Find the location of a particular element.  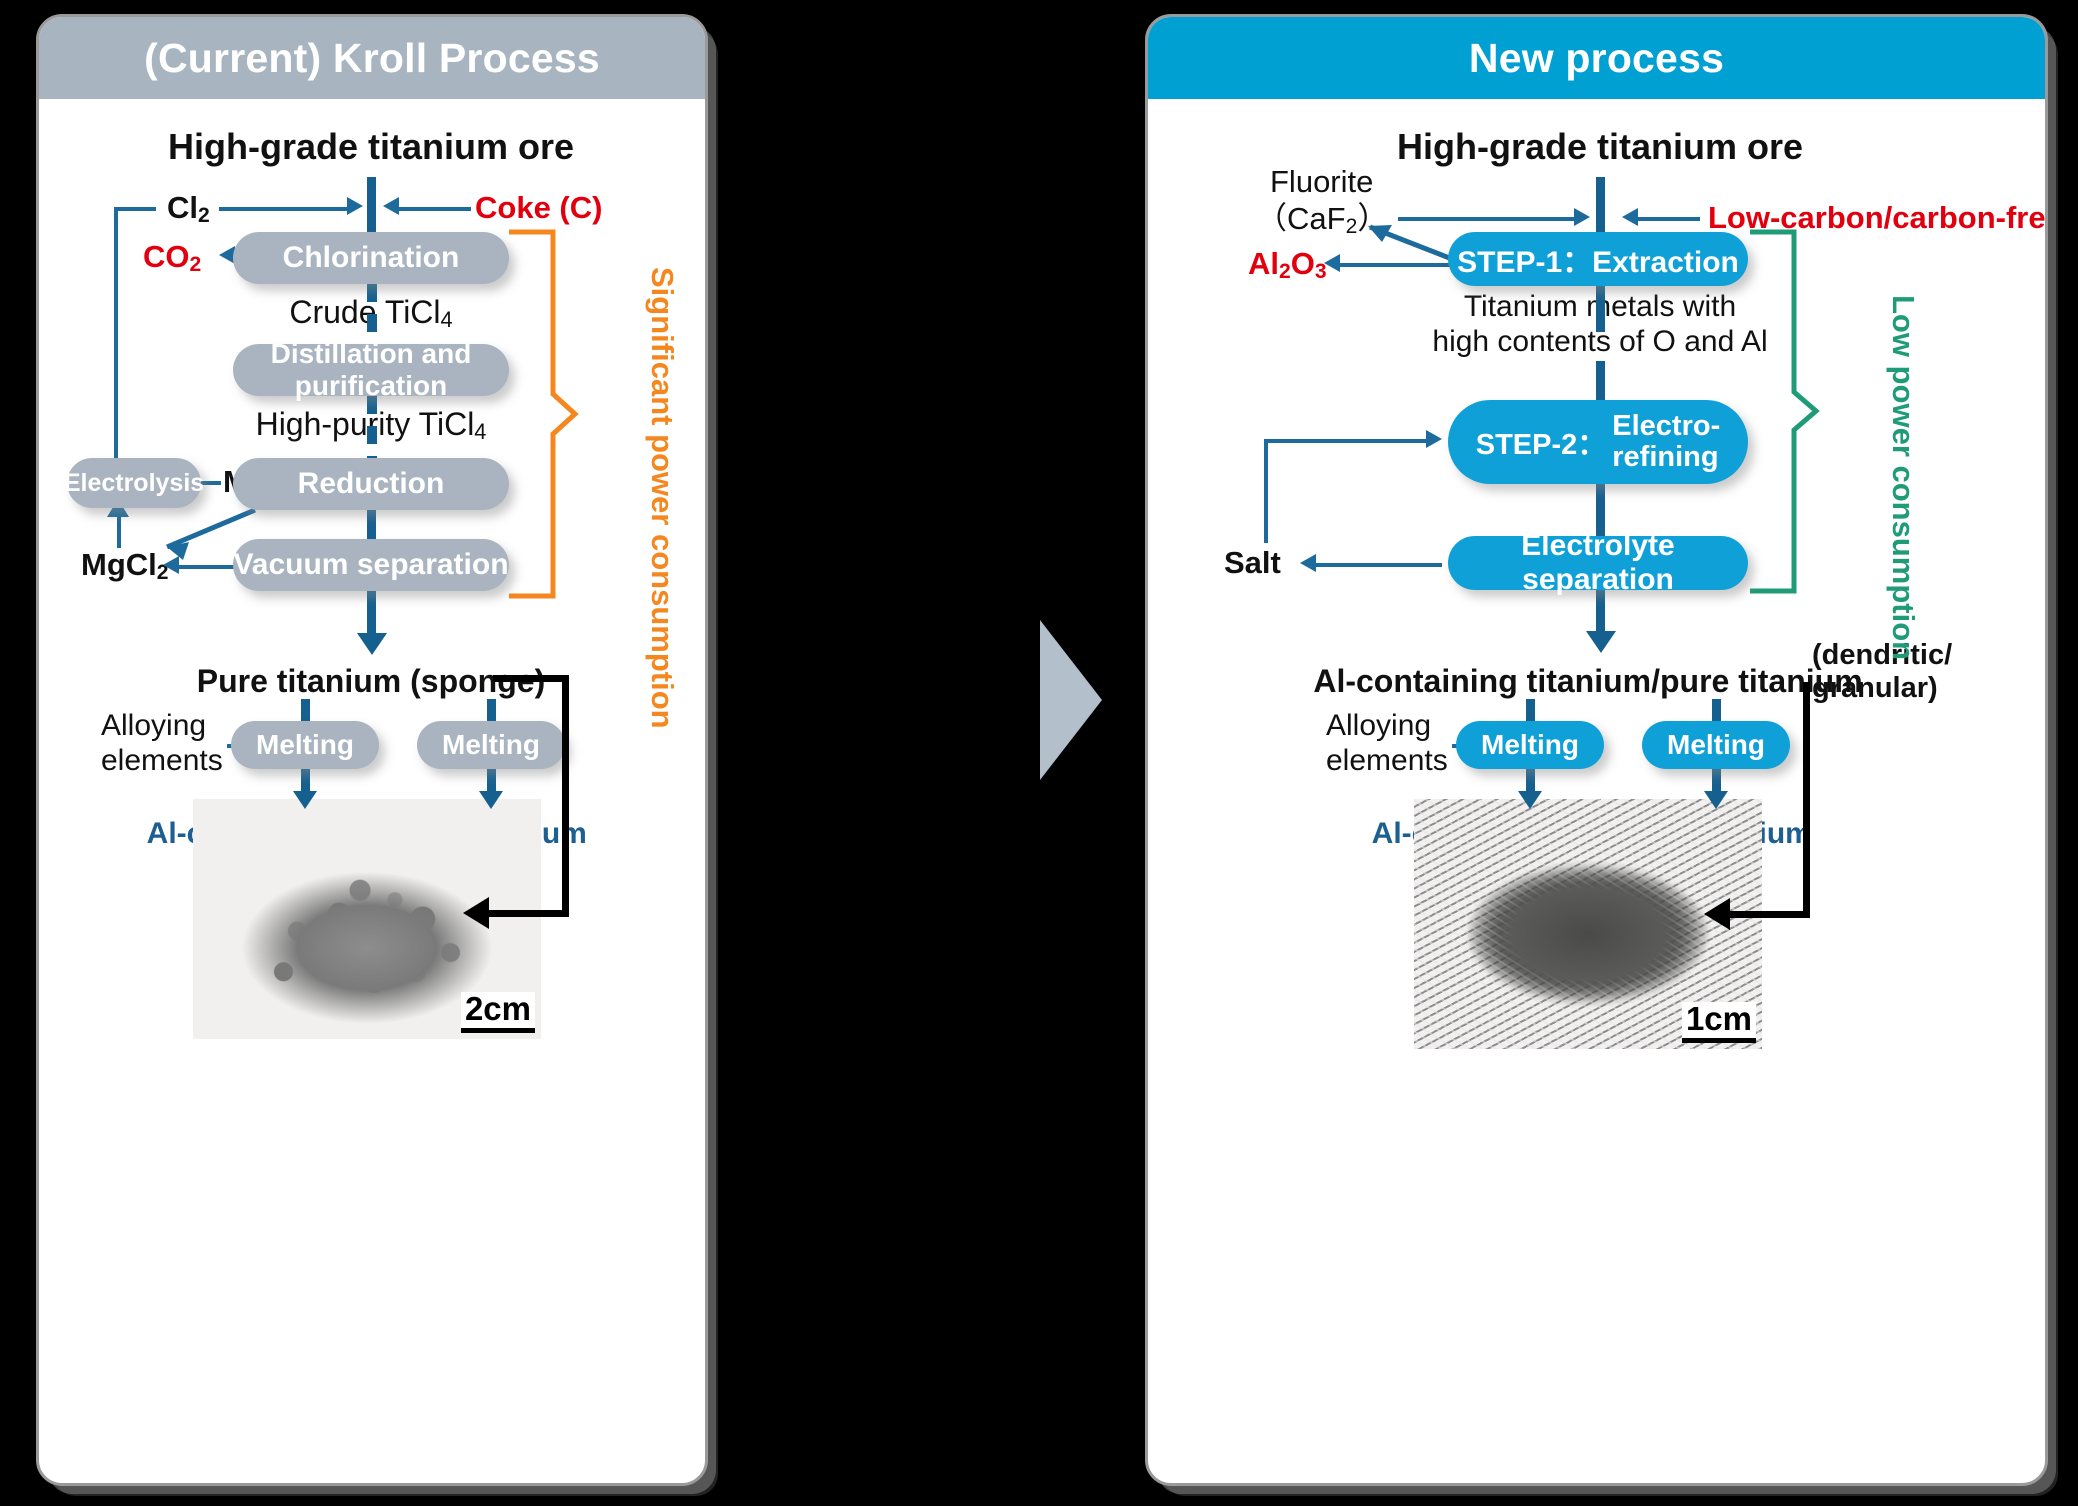

left-mgcl2-arrow-head is located at coordinates (171, 565).